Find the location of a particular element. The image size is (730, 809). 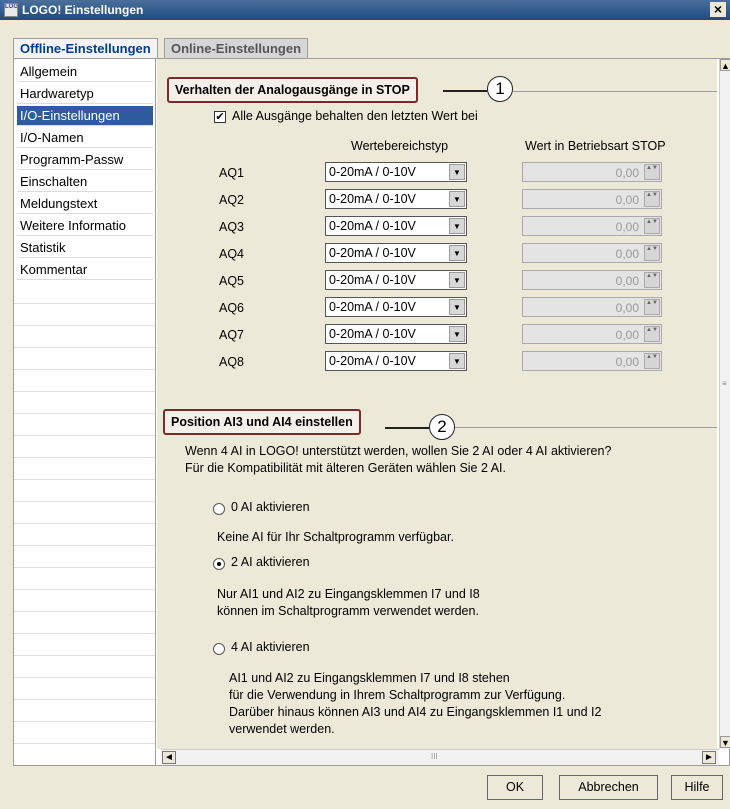

radio-2-ai is located at coordinates (219, 564).